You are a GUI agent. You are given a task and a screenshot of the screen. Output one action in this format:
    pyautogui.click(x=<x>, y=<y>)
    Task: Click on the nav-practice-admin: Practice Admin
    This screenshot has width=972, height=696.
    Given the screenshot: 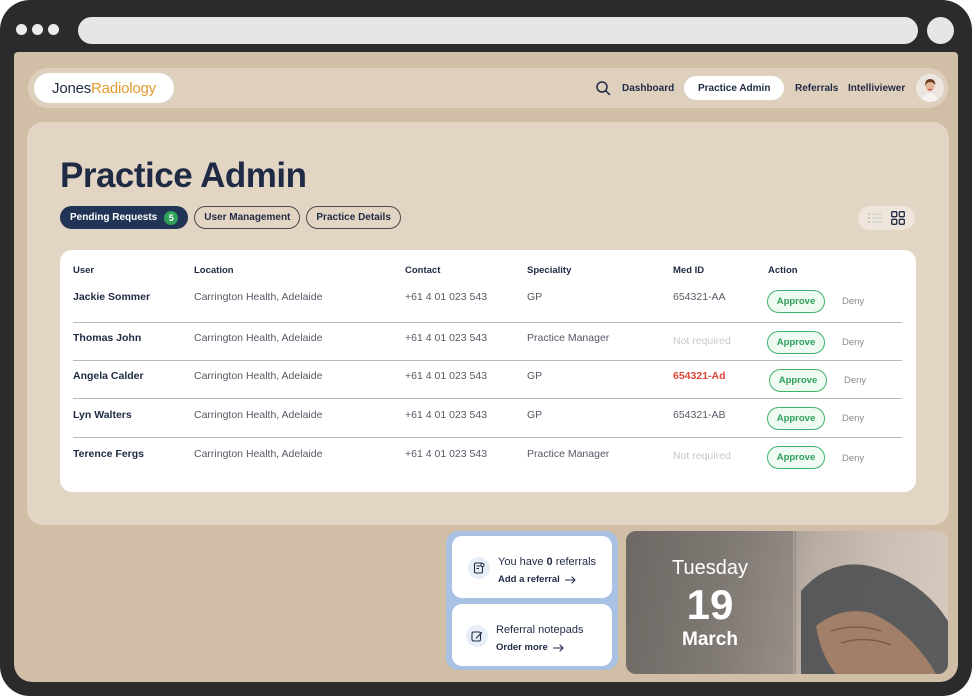 What is the action you would take?
    pyautogui.click(x=734, y=88)
    